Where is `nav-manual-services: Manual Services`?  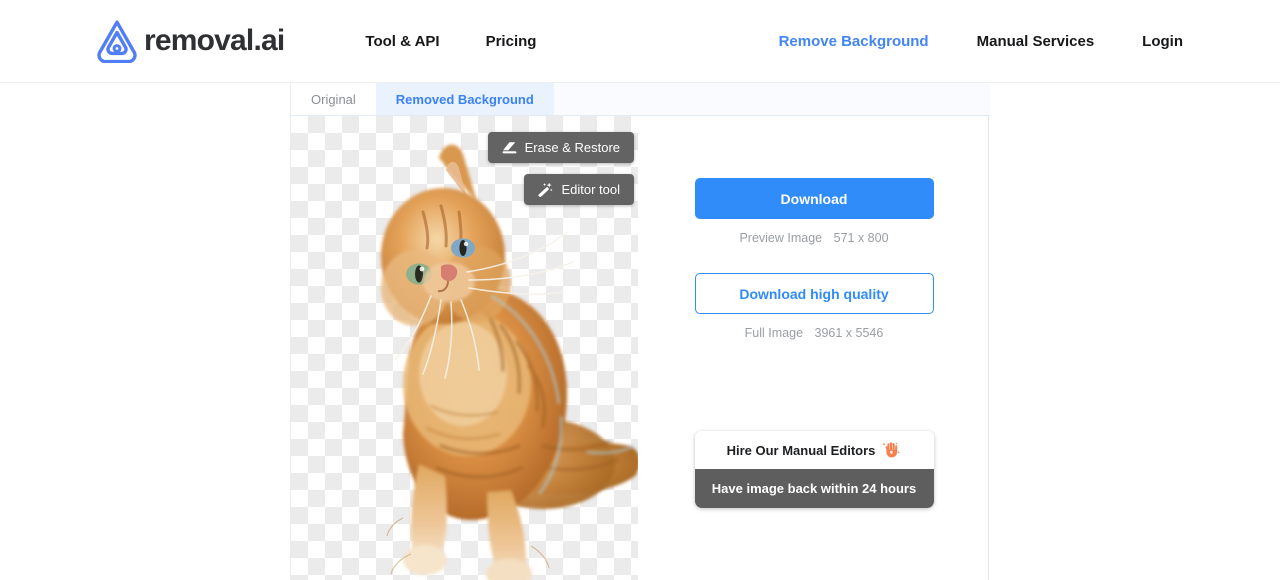
nav-manual-services: Manual Services is located at coordinates (1036, 41).